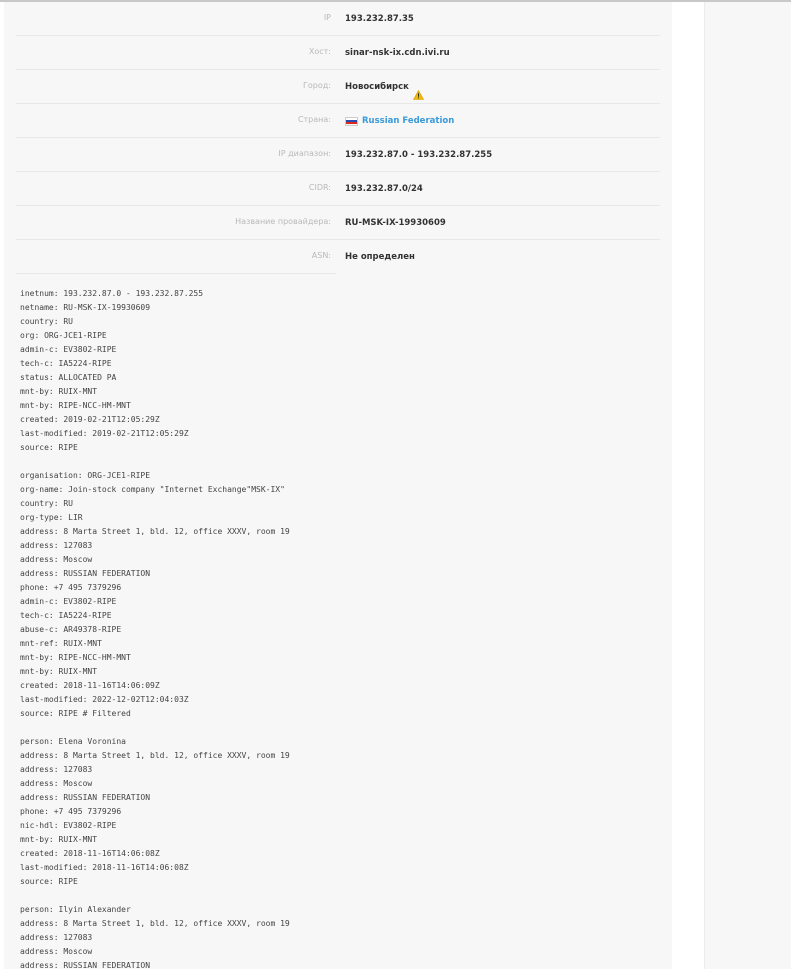 This screenshot has height=973, width=791. Describe the element at coordinates (327, 17) in the screenshot. I see `ip-label: IP` at that location.